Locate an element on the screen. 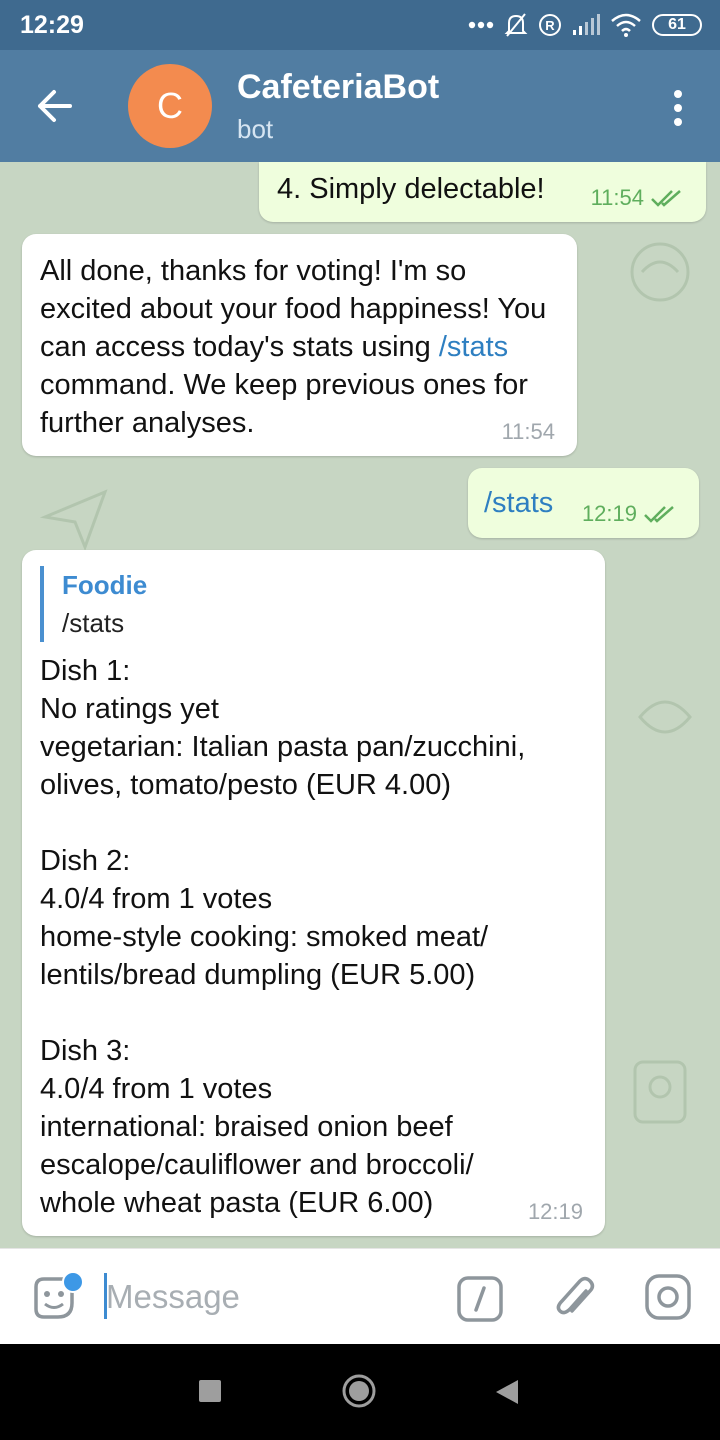  camera-icon is located at coordinates (668, 1297).